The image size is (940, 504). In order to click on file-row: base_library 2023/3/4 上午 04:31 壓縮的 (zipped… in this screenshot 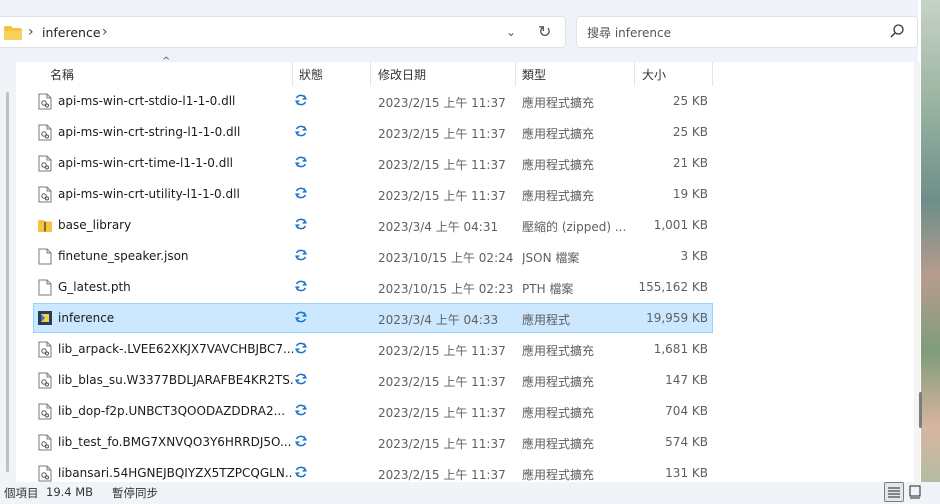, I will do `click(373, 225)`.